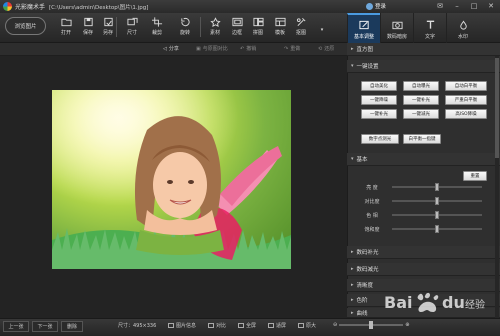  Describe the element at coordinates (379, 86) in the screenshot. I see `auto-beautify-button: 自动美化` at that location.